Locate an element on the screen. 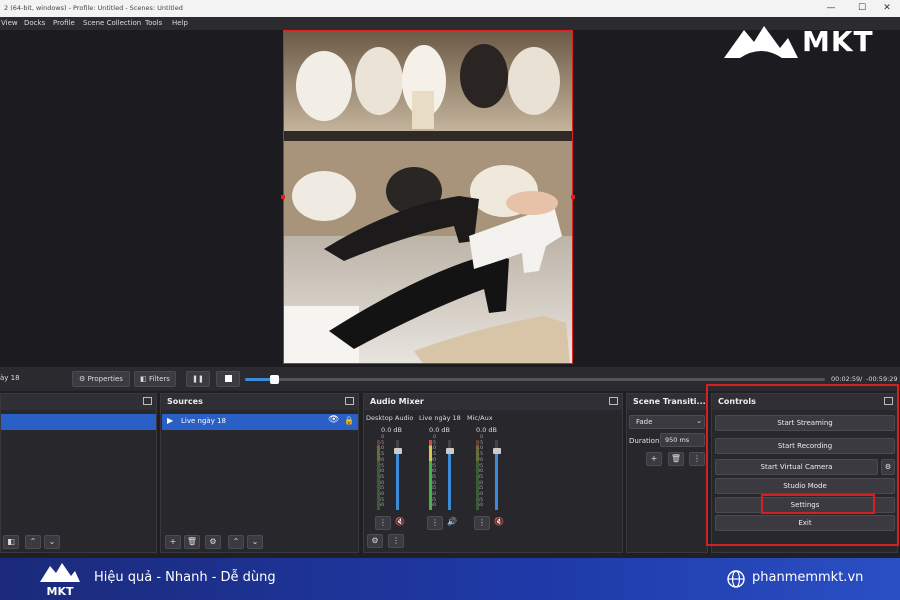  seek-bar is located at coordinates (535, 379).